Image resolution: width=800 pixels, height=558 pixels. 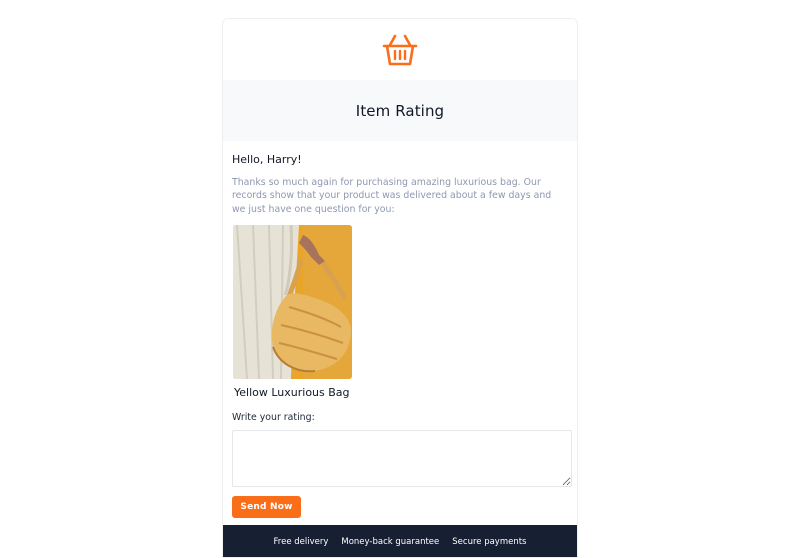 What do you see at coordinates (273, 418) in the screenshot?
I see `rating-label: Write your rating:` at bounding box center [273, 418].